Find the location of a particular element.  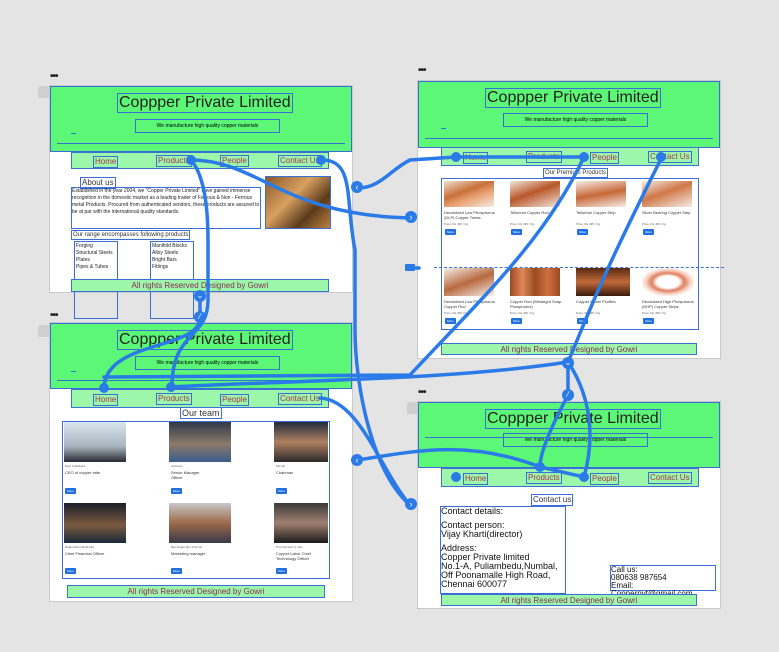

range-left-item: Structural Steels is located at coordinates (94, 253).